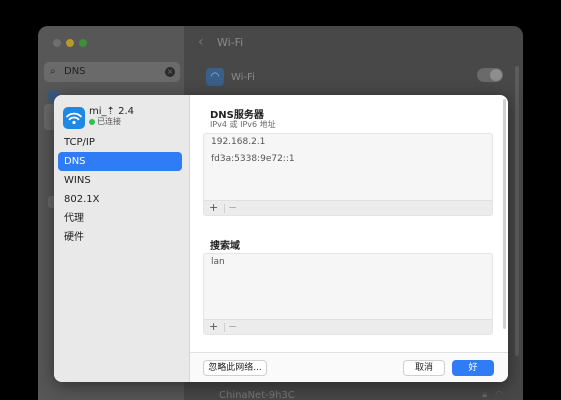  What do you see at coordinates (490, 75) in the screenshot?
I see `wifi-toggle` at bounding box center [490, 75].